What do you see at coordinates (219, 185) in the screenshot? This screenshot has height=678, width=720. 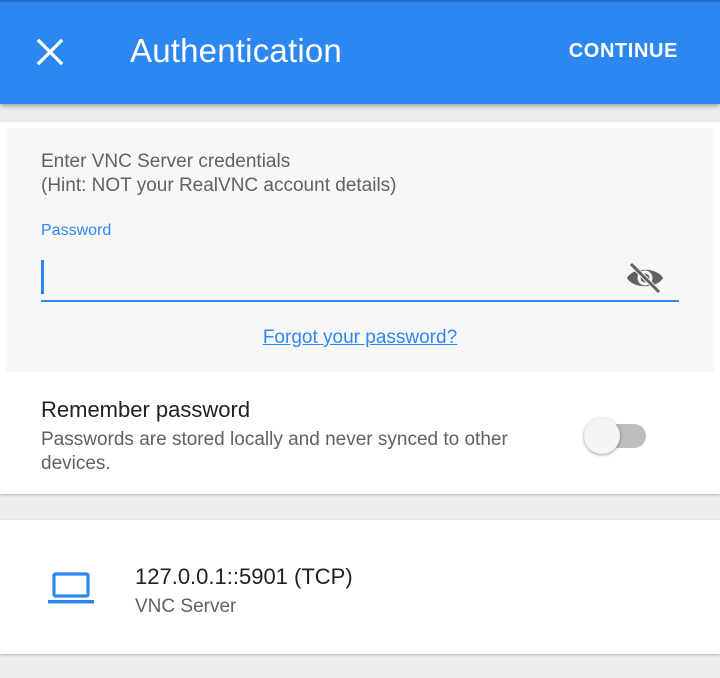 I see `hint-line-2: (Hint: NOT your RealVNC account details)` at bounding box center [219, 185].